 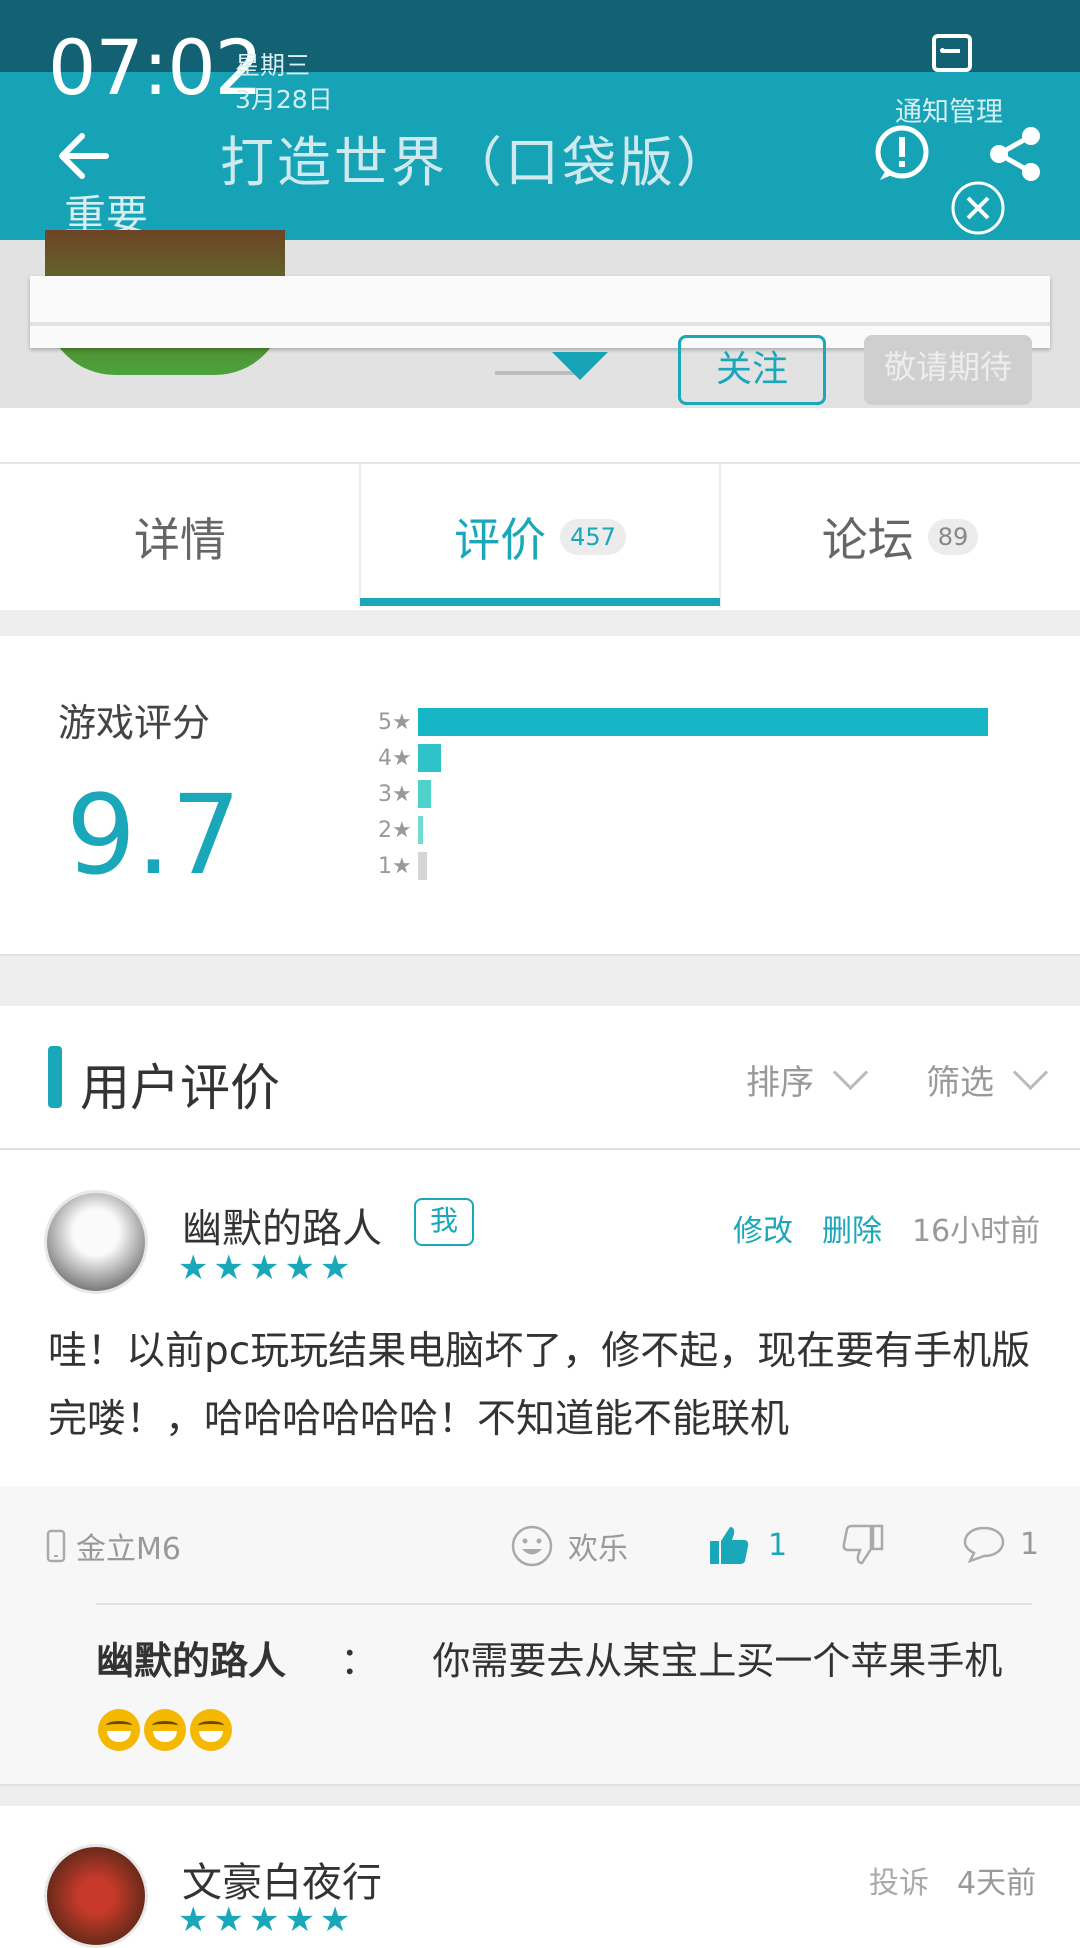 I want to click on tab-details: 详情, so click(x=180, y=537).